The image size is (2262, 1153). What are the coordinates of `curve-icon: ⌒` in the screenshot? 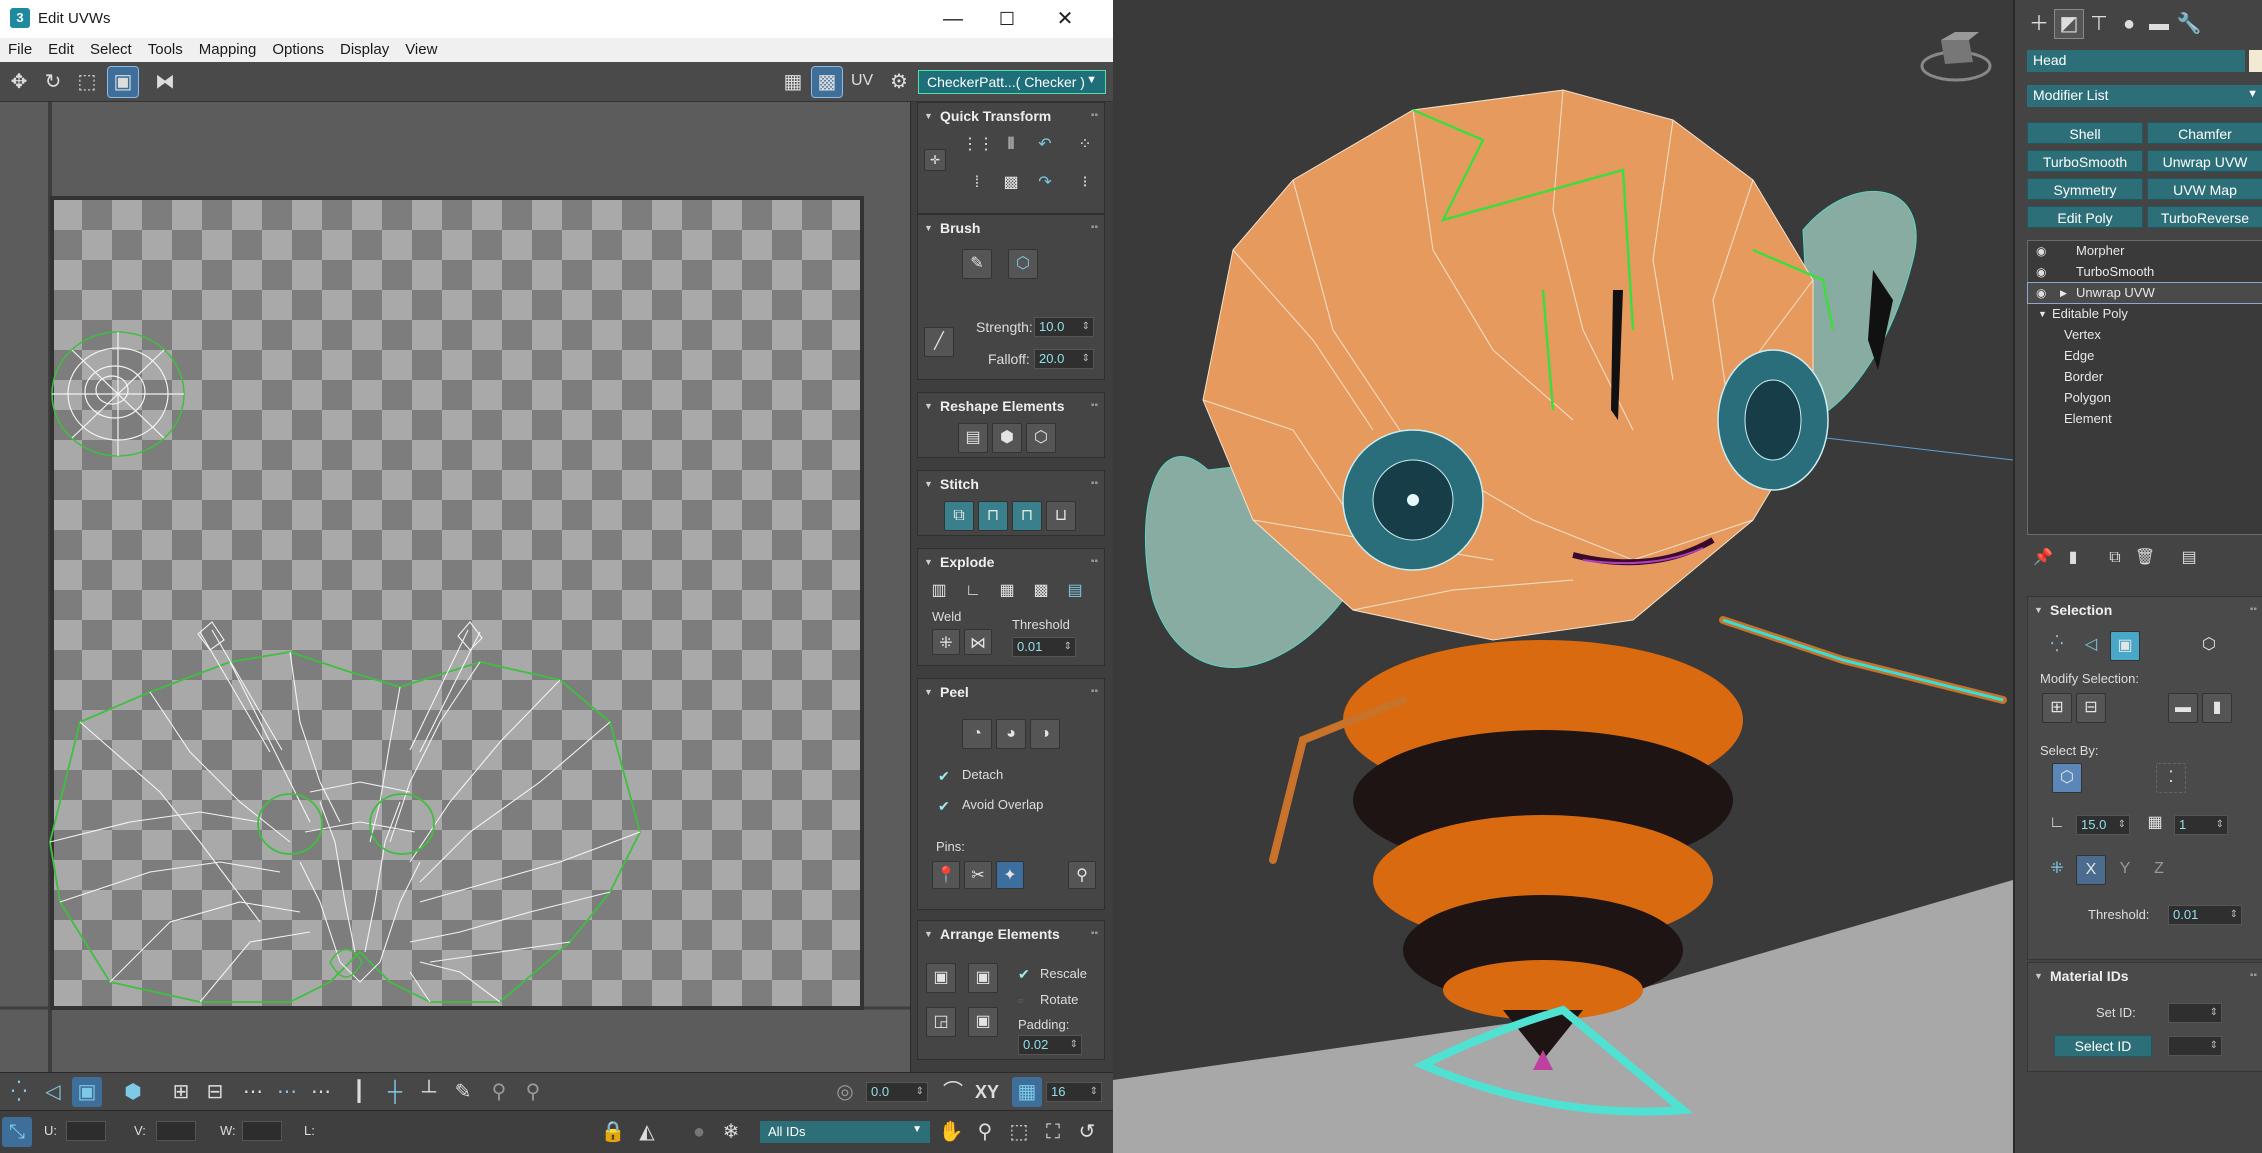 It's located at (953, 1092).